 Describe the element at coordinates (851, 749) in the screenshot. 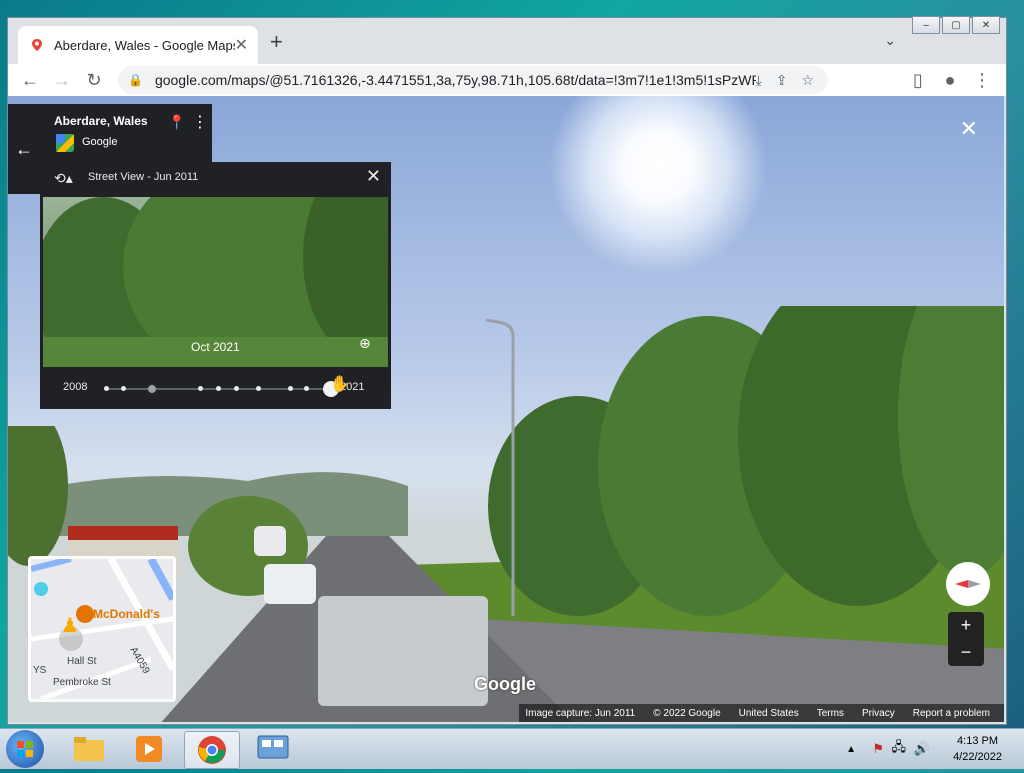

I see `show-hidden-icons-icon: ▲` at that location.